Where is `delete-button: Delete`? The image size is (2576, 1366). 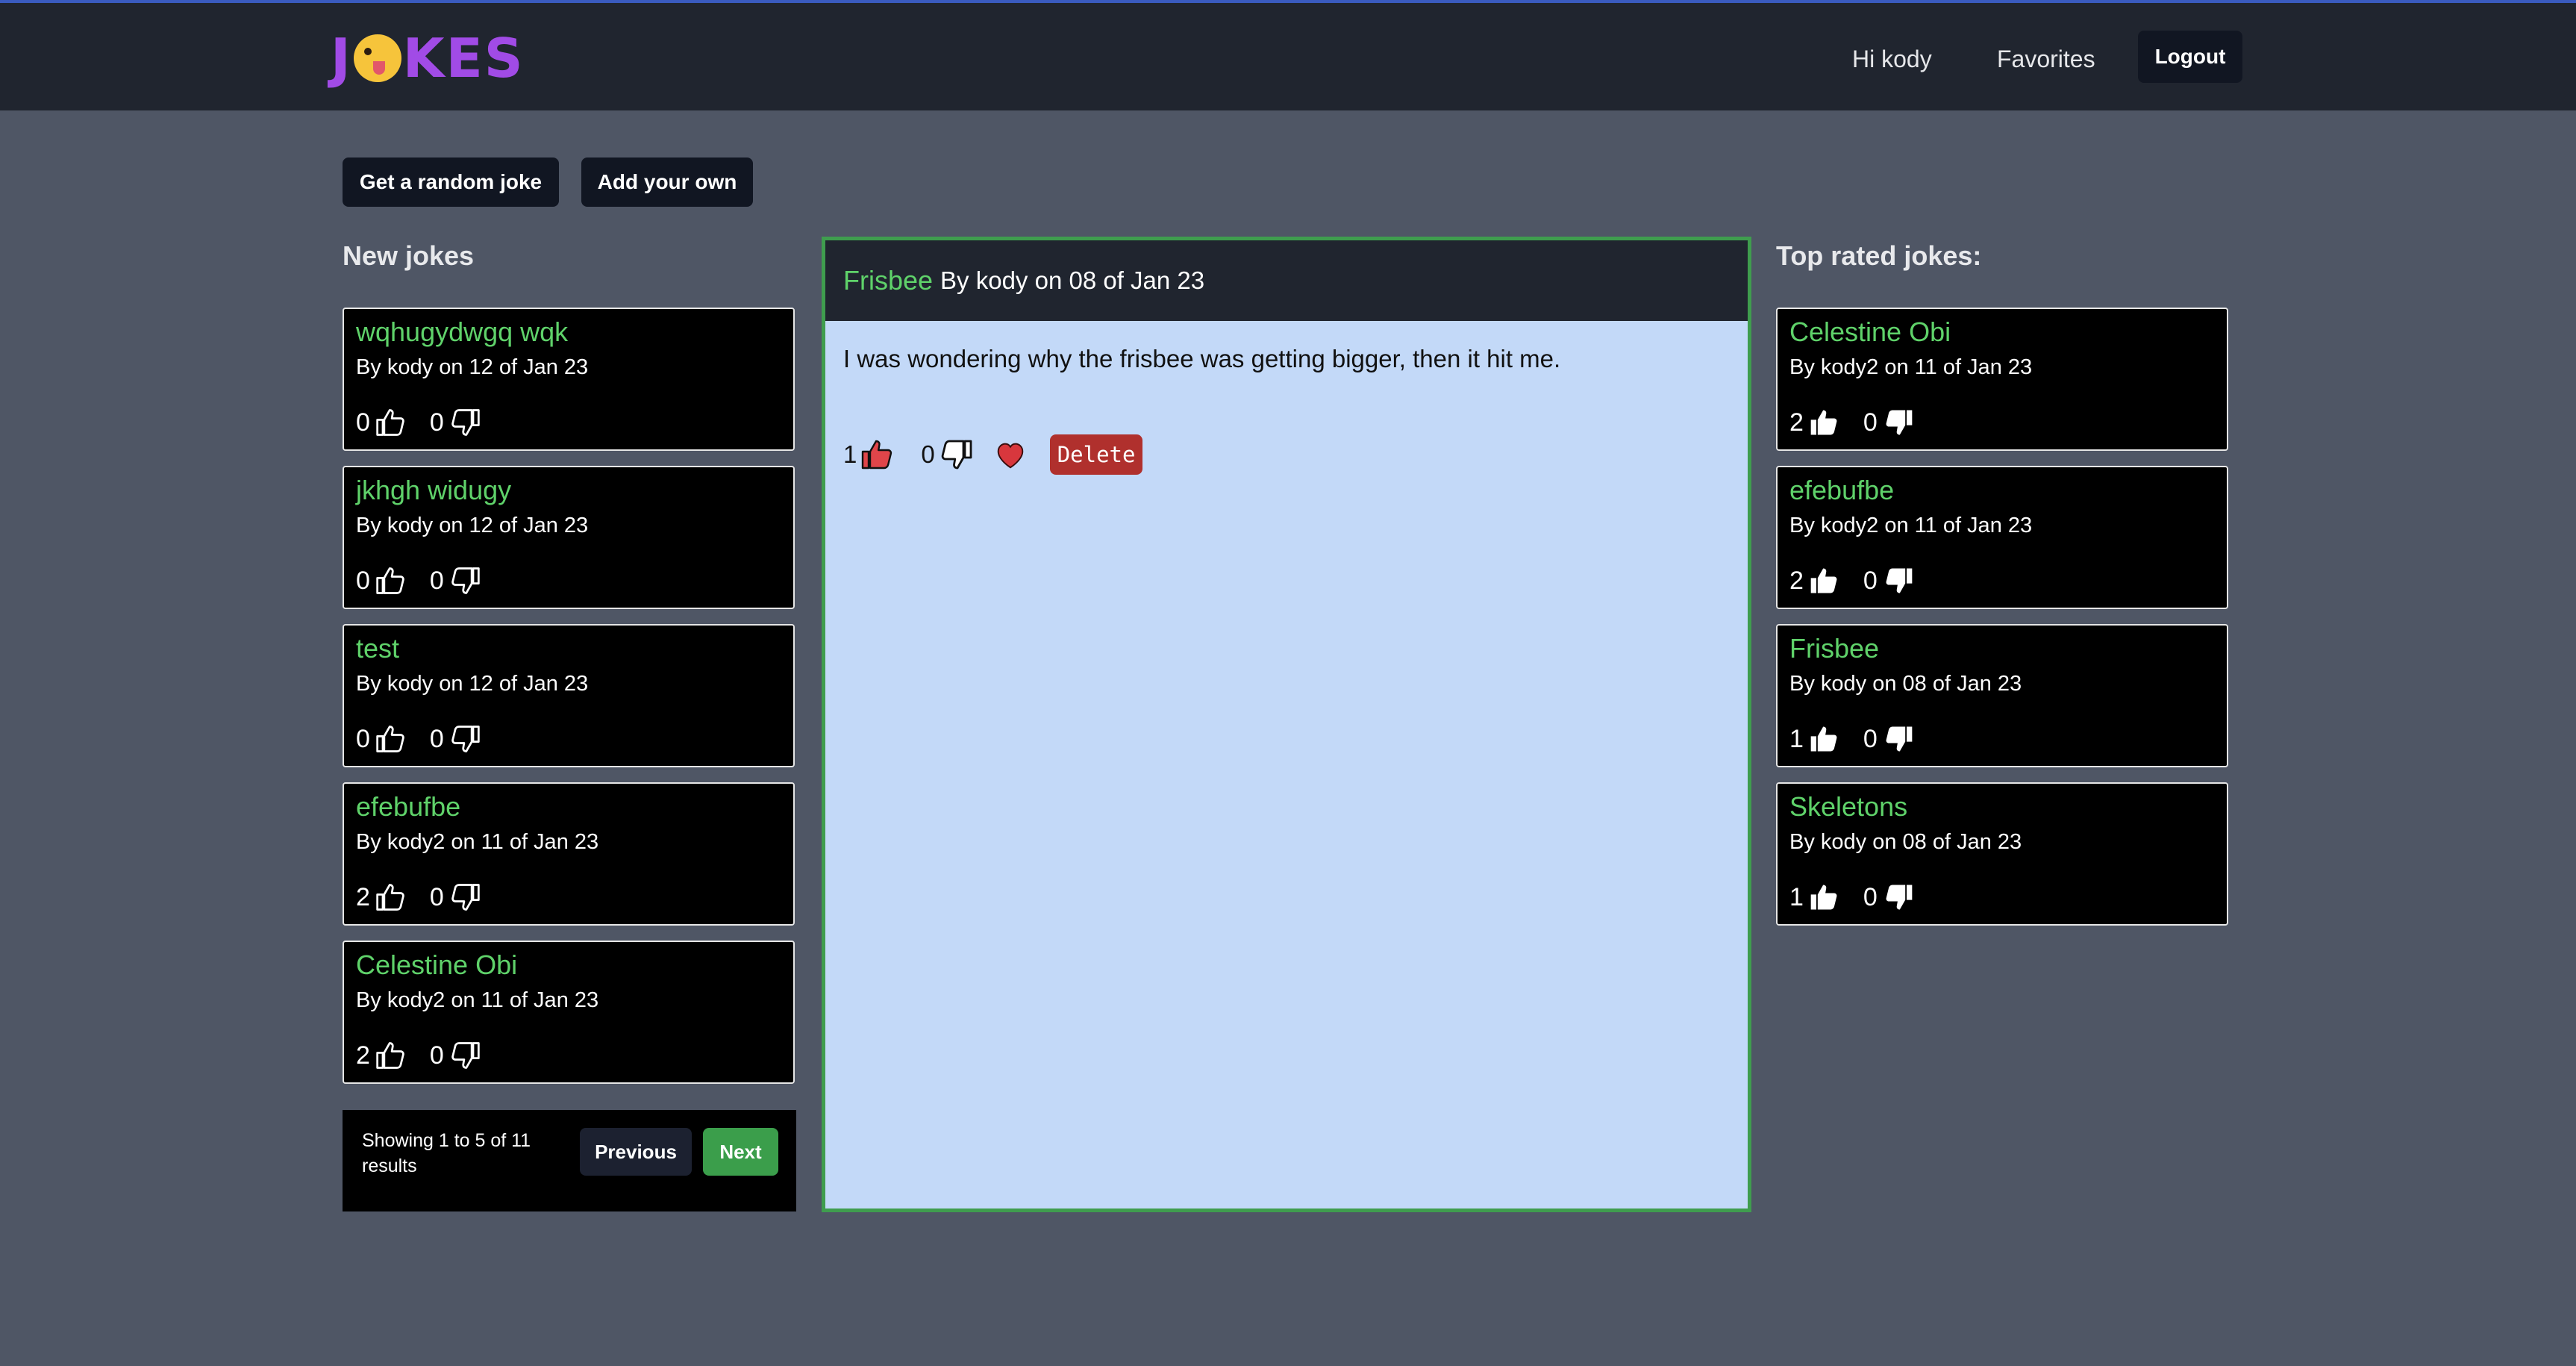
delete-button: Delete is located at coordinates (1096, 454).